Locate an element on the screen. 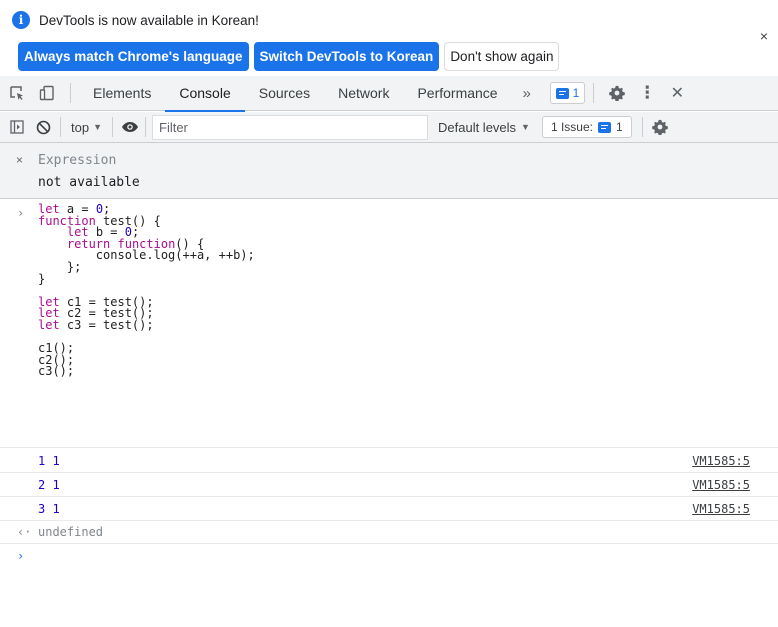 Image resolution: width=778 pixels, height=627 pixels. filter-input: Filter is located at coordinates (290, 127).